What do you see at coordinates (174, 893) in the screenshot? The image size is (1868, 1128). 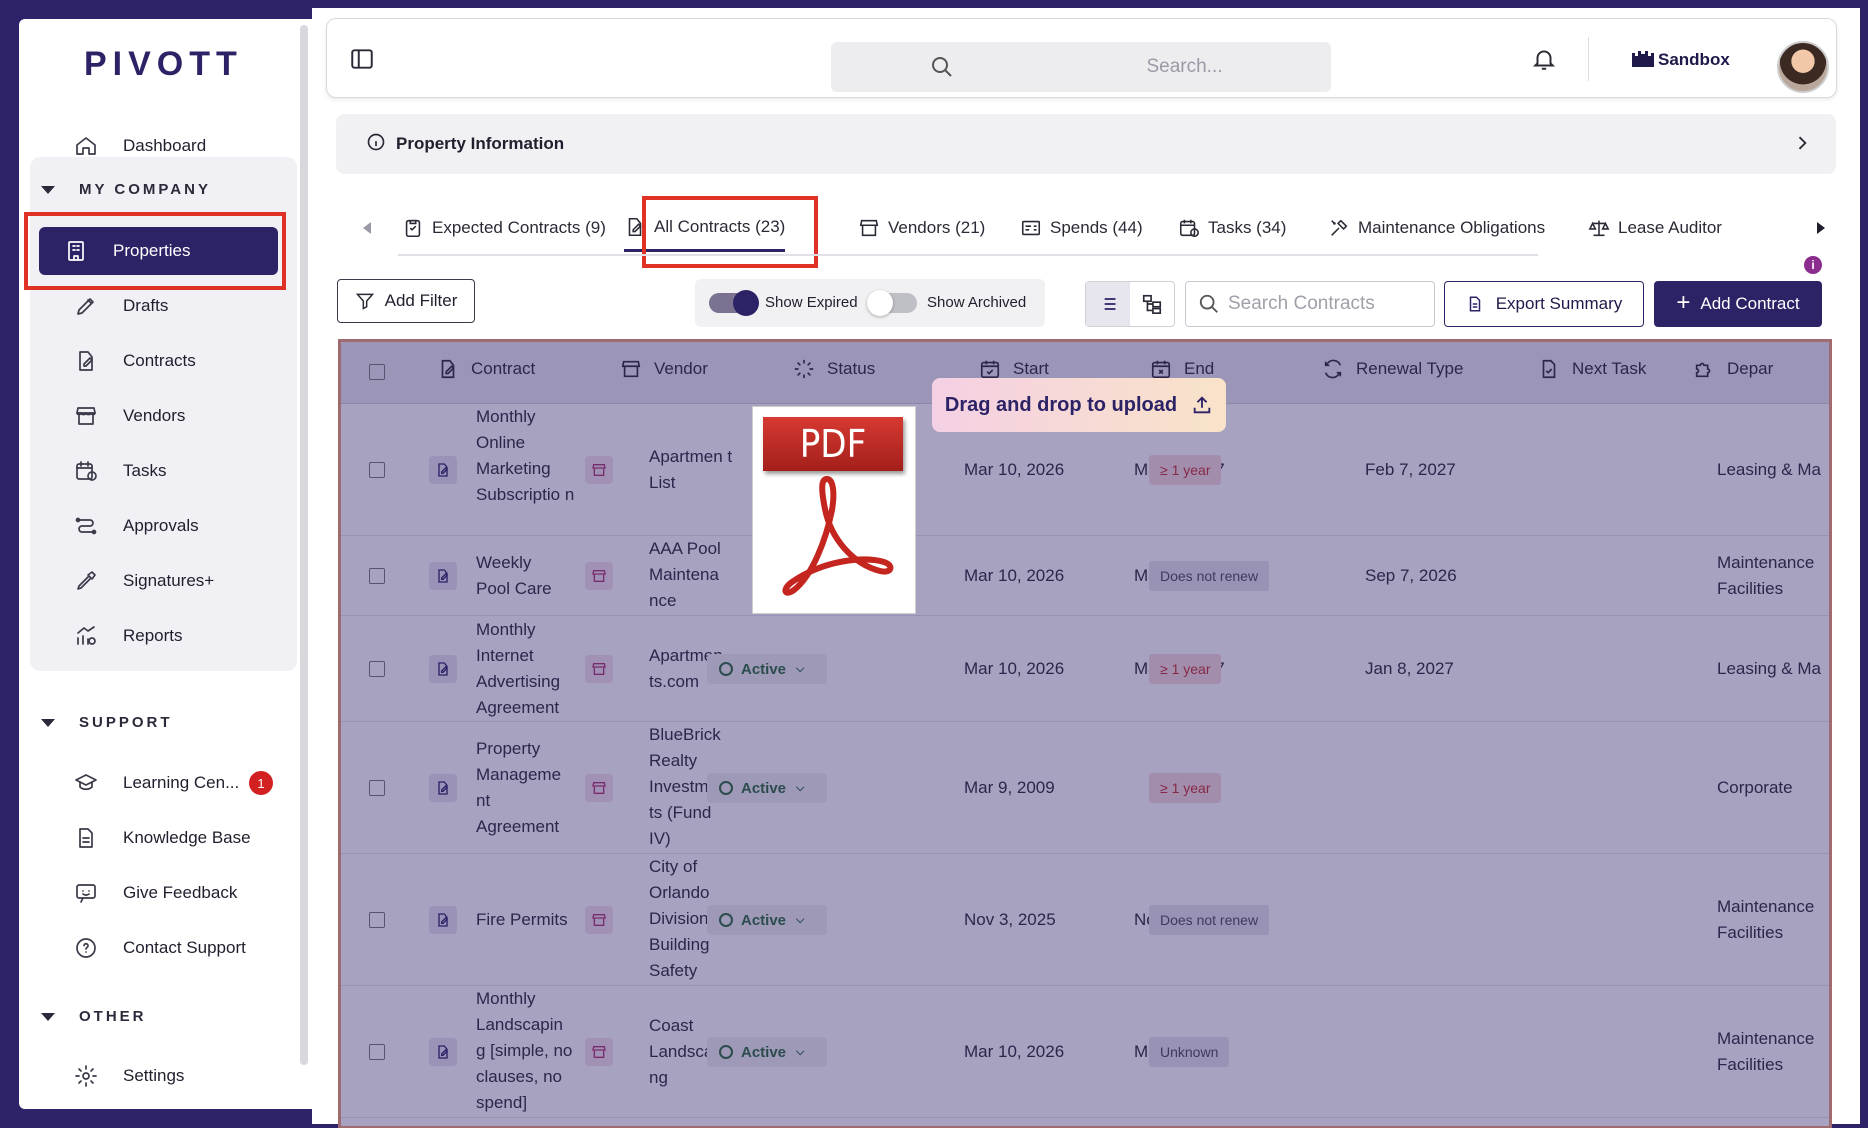 I see `sidebar-item-give-feedback: Give Feedback` at bounding box center [174, 893].